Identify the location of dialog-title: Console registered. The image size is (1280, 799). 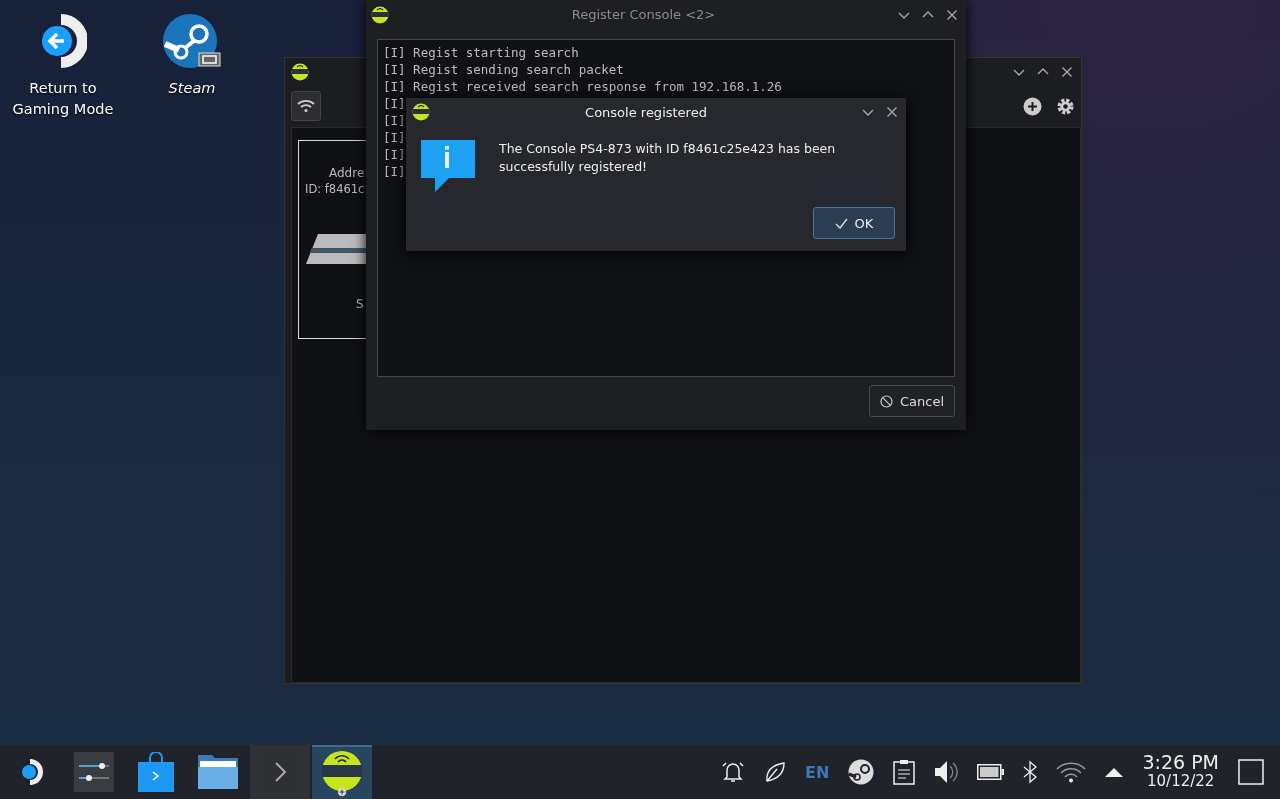
(646, 112).